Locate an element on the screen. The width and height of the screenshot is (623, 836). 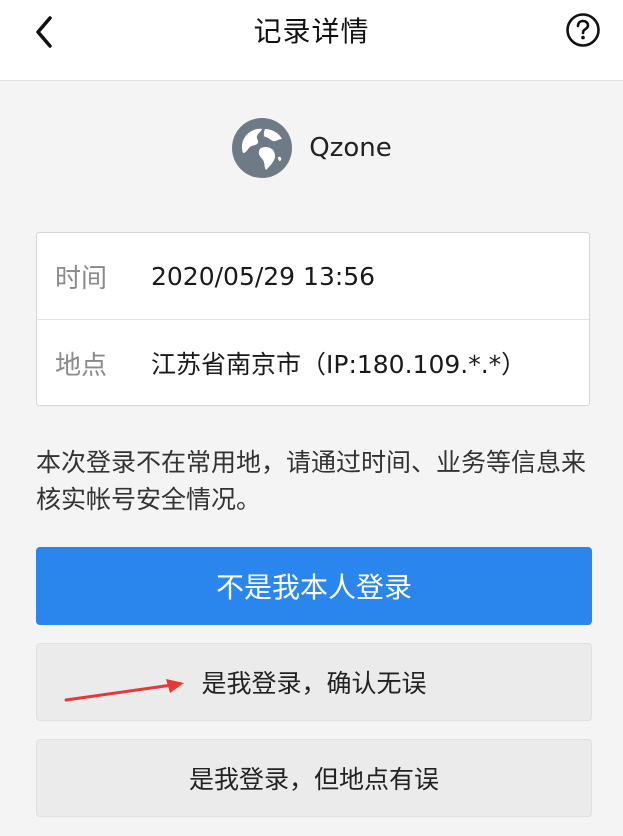
time-row: 时间 2020/05/29 13:56 is located at coordinates (313, 276).